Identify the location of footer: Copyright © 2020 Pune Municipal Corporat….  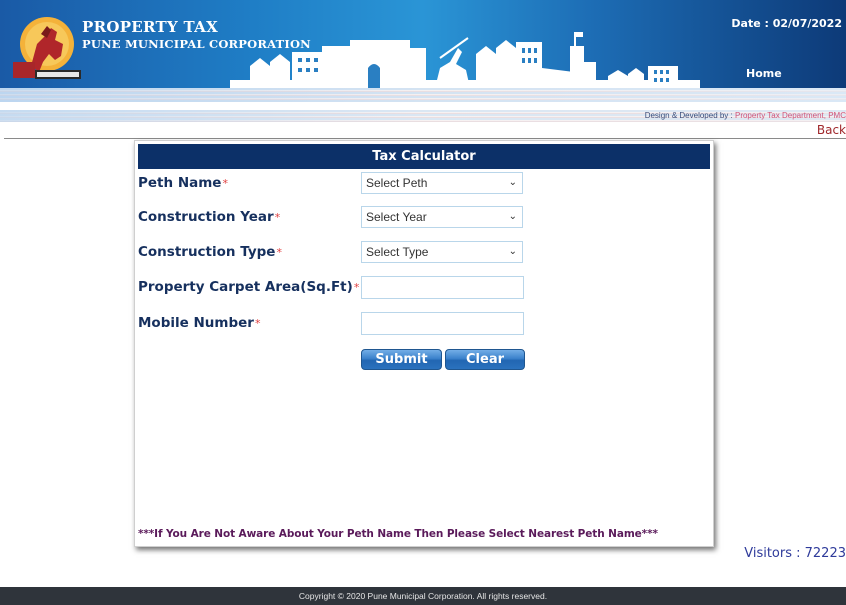
(423, 596).